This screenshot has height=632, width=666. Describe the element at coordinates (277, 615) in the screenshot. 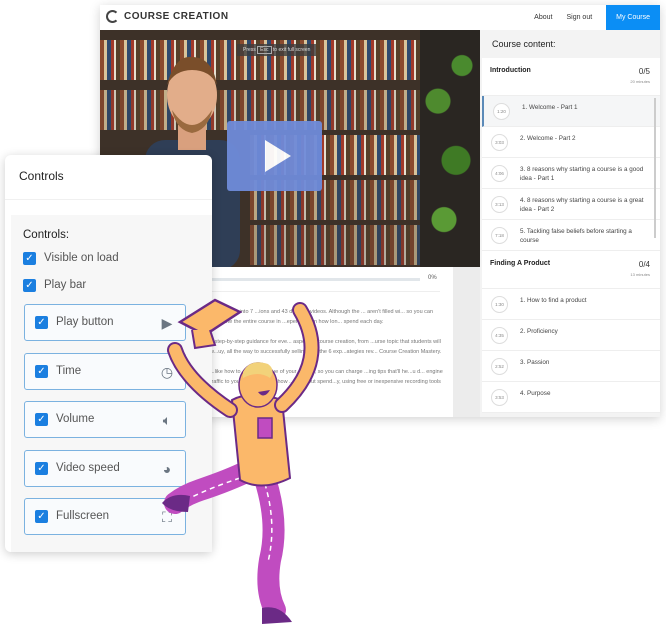

I see `shoe-icon` at that location.